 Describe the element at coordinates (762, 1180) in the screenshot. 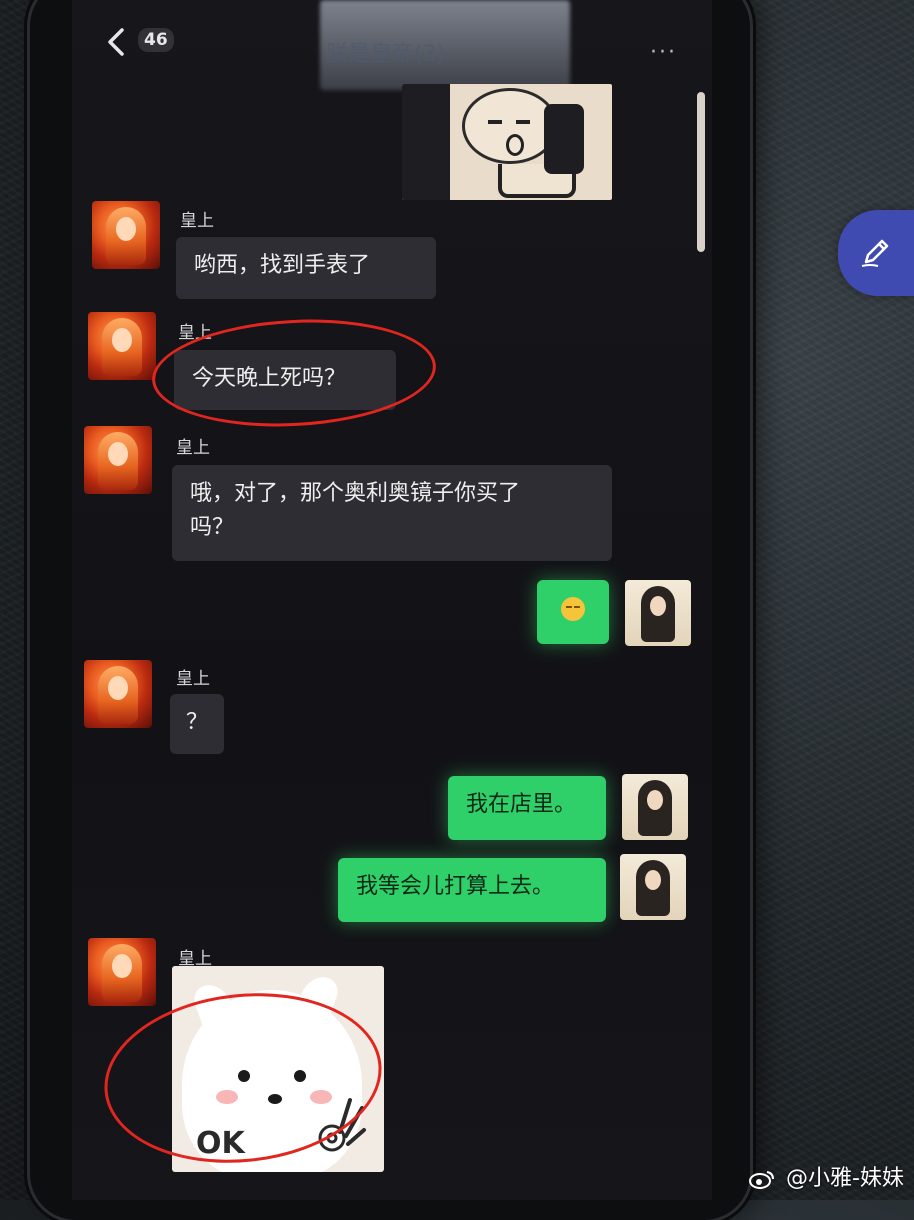

I see `weibo-logo-icon` at that location.